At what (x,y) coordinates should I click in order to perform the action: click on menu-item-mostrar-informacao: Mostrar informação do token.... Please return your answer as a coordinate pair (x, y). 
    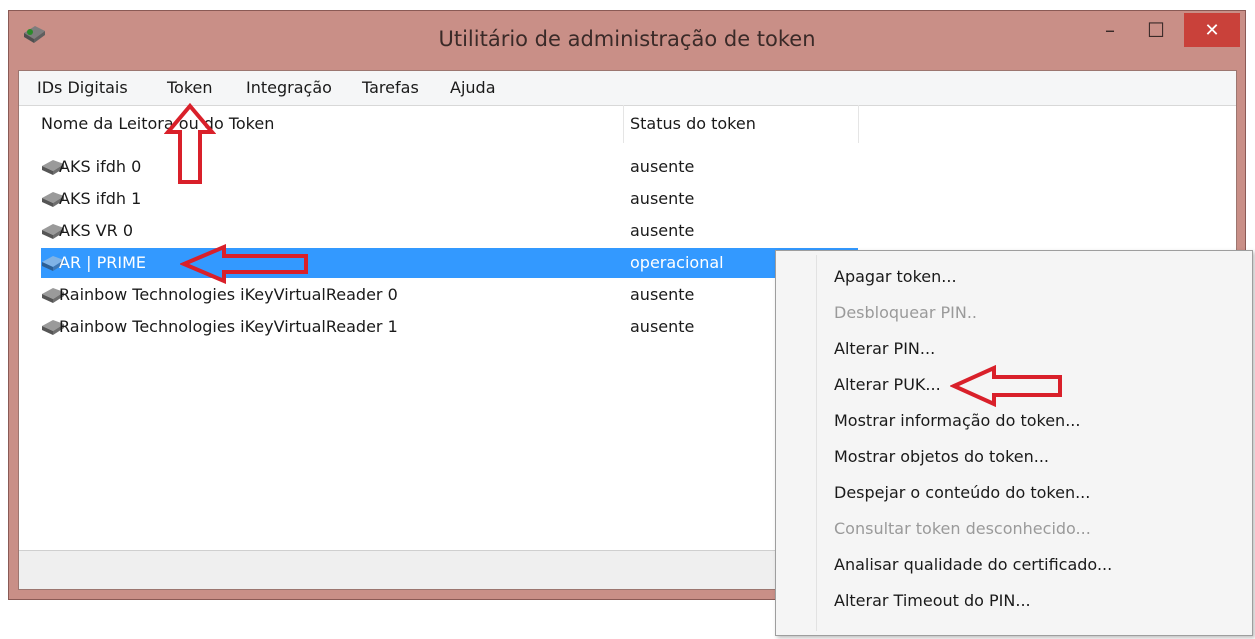
    Looking at the image, I should click on (957, 420).